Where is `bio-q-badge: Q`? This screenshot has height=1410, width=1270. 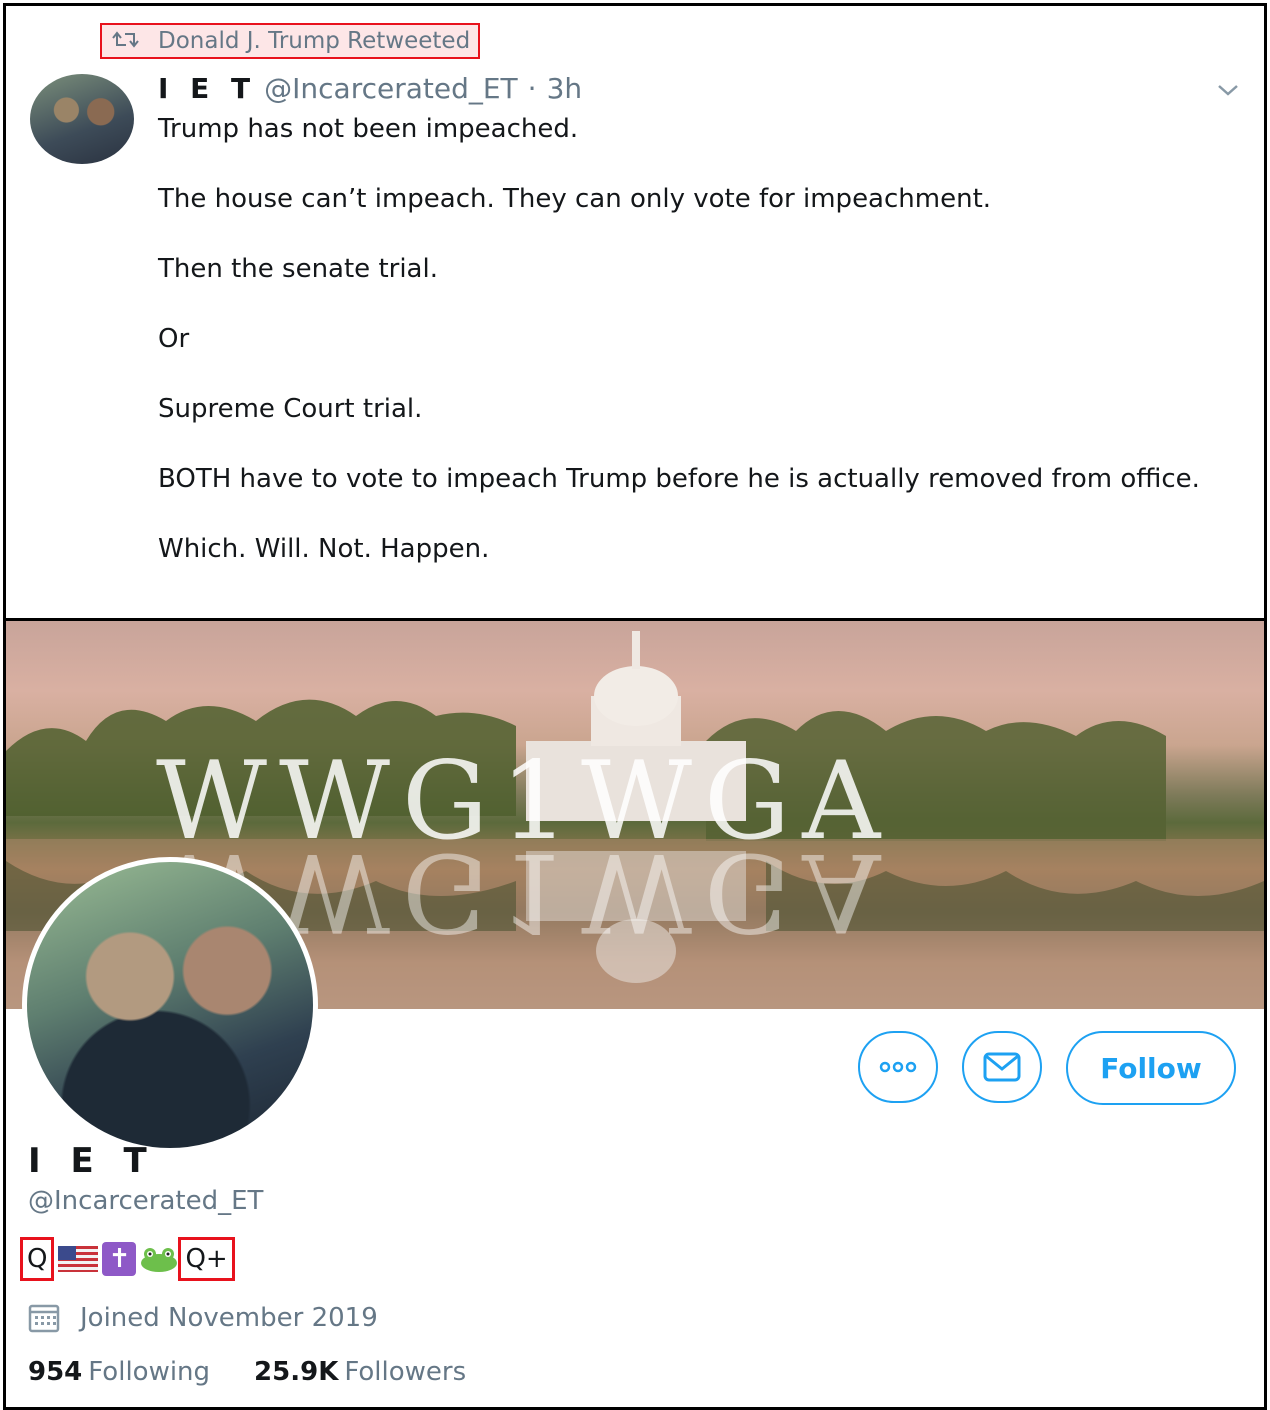
bio-q-badge: Q is located at coordinates (37, 1259).